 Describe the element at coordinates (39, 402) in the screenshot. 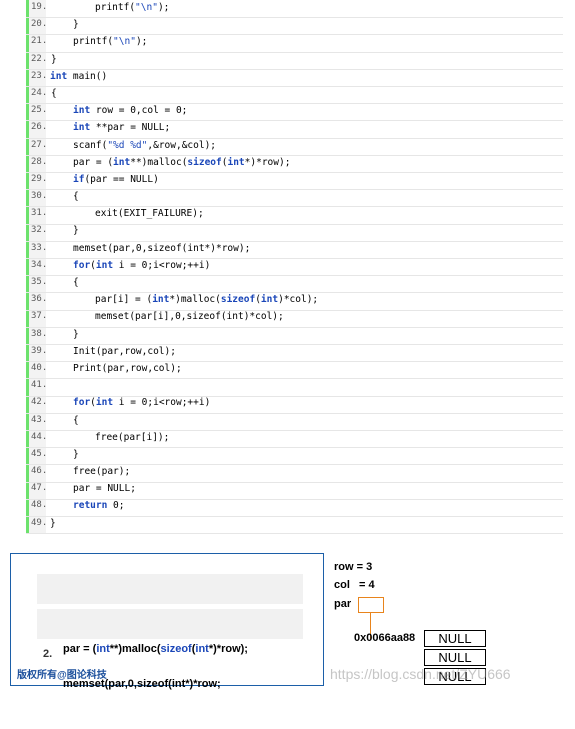

I see `line-number: 42.` at that location.